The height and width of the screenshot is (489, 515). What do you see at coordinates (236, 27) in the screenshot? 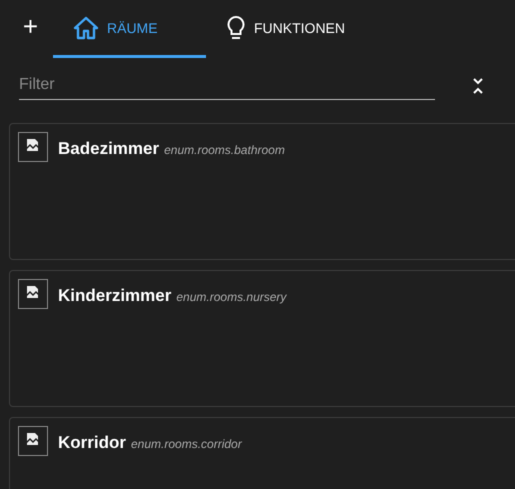
I see `lightbulb-icon` at bounding box center [236, 27].